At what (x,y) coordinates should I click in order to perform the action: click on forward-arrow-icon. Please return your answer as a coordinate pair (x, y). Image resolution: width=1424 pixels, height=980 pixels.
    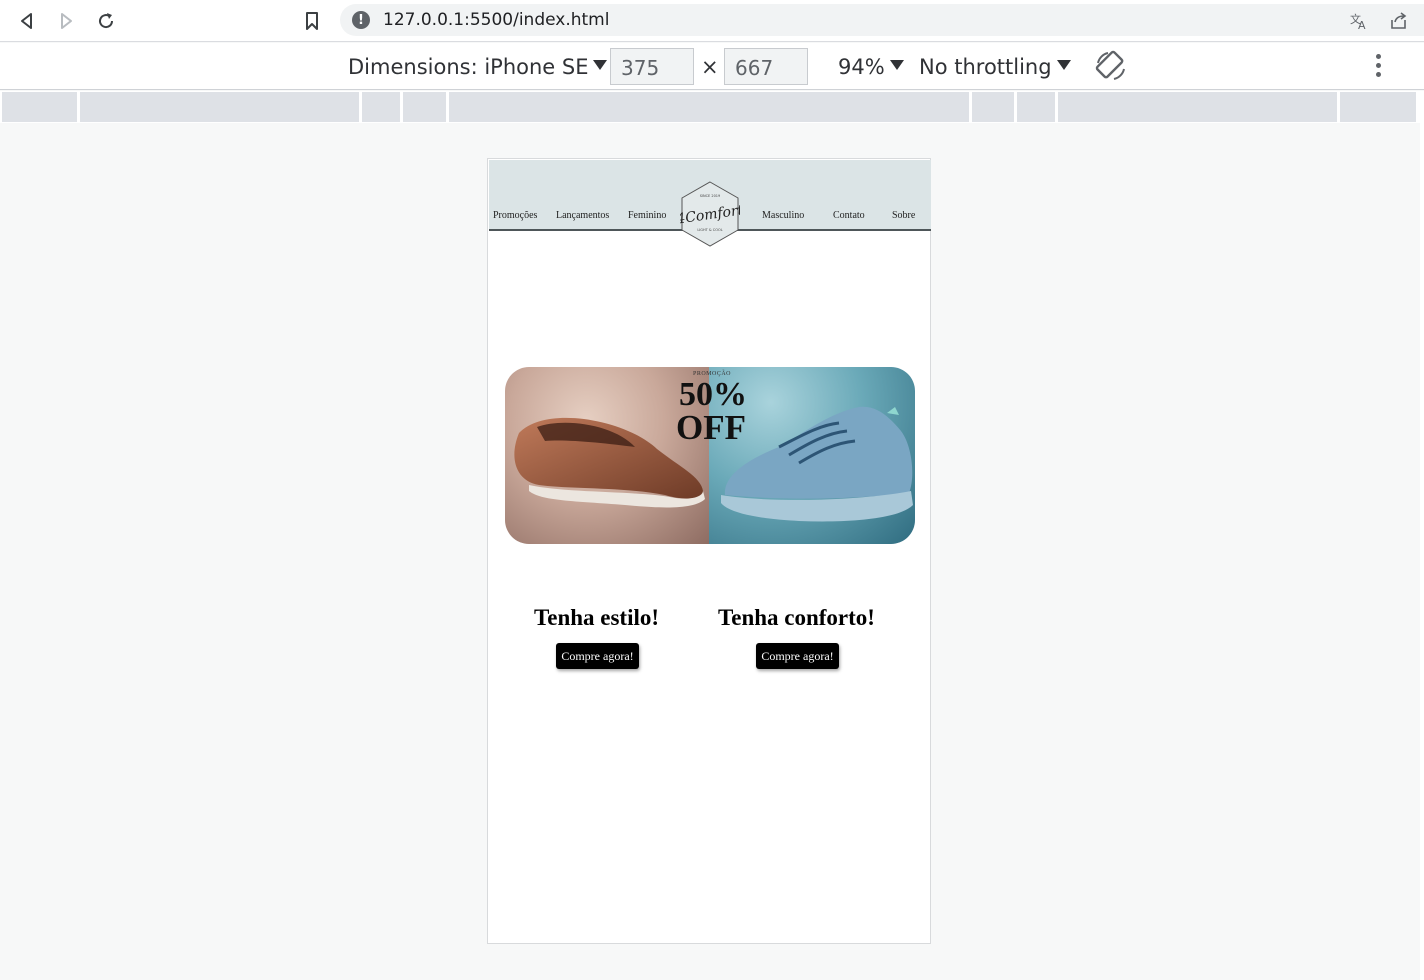
    Looking at the image, I should click on (66, 21).